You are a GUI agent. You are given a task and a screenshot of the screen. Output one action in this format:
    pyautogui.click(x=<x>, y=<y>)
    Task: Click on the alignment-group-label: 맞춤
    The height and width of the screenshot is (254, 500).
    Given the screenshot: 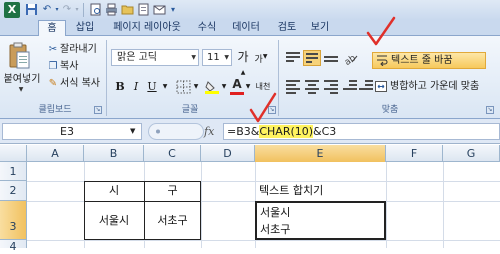 What is the action you would take?
    pyautogui.click(x=390, y=110)
    